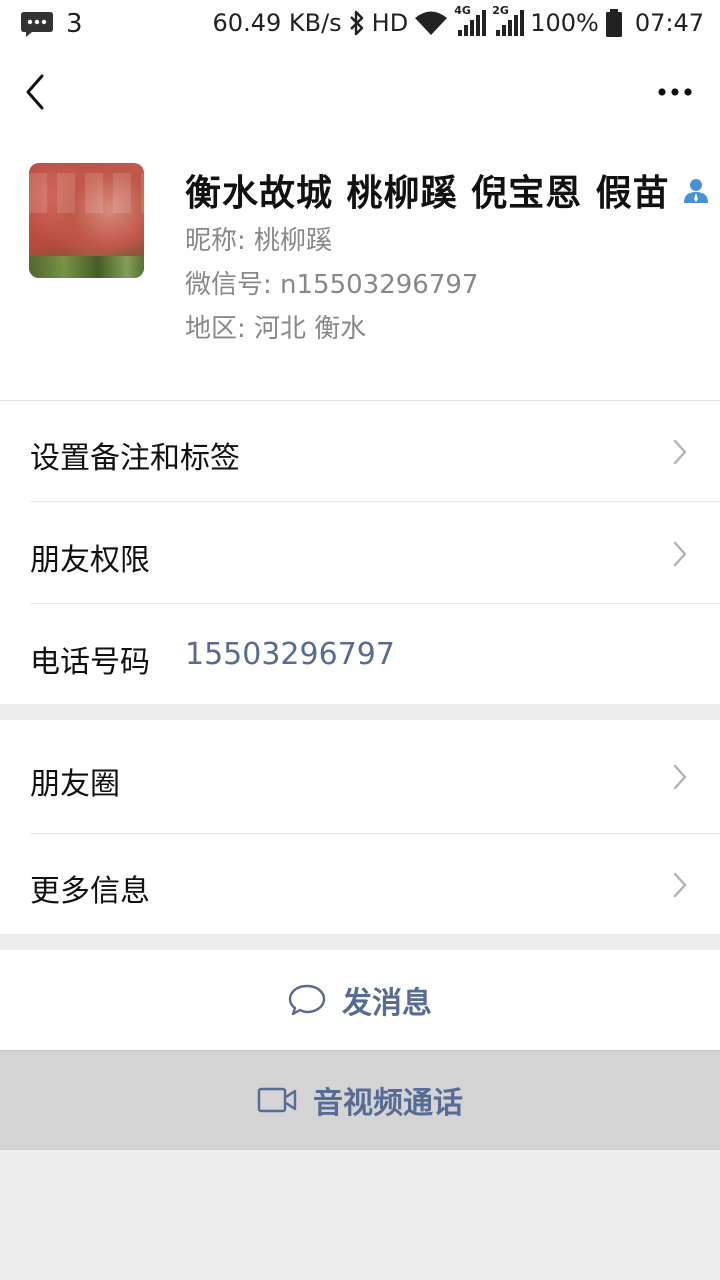 This screenshot has height=1280, width=720. Describe the element at coordinates (695, 191) in the screenshot. I see `person-icon` at that location.